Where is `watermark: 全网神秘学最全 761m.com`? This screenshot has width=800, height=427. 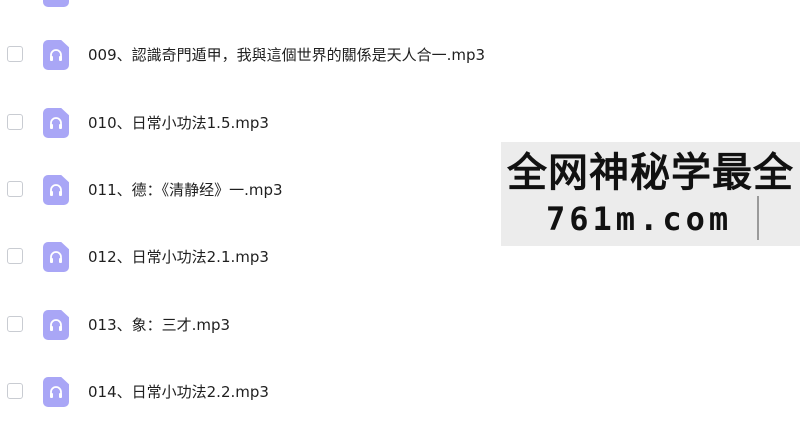
watermark: 全网神秘学最全 761m.com is located at coordinates (650, 194).